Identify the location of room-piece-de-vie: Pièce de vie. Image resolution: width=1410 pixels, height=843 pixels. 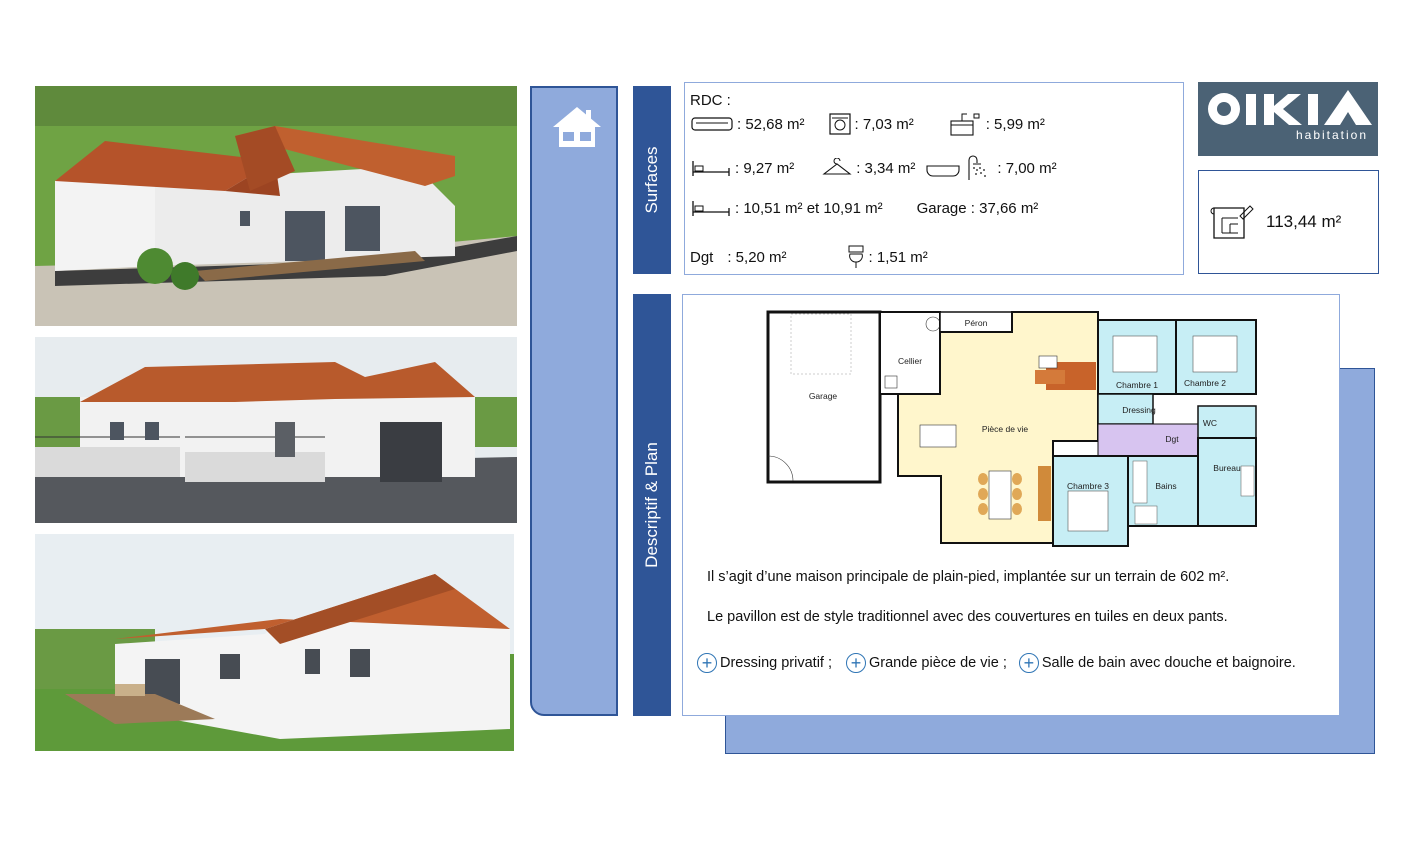
(1005, 429).